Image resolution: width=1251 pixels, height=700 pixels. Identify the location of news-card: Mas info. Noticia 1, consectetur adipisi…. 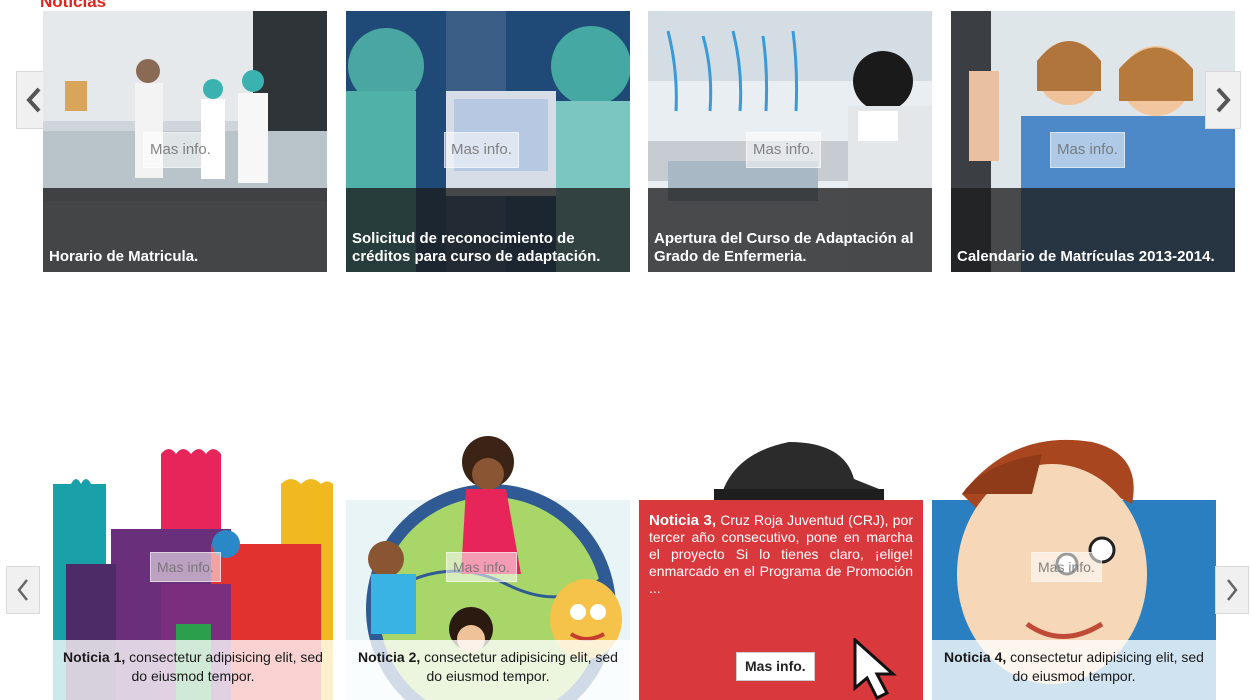
(193, 567).